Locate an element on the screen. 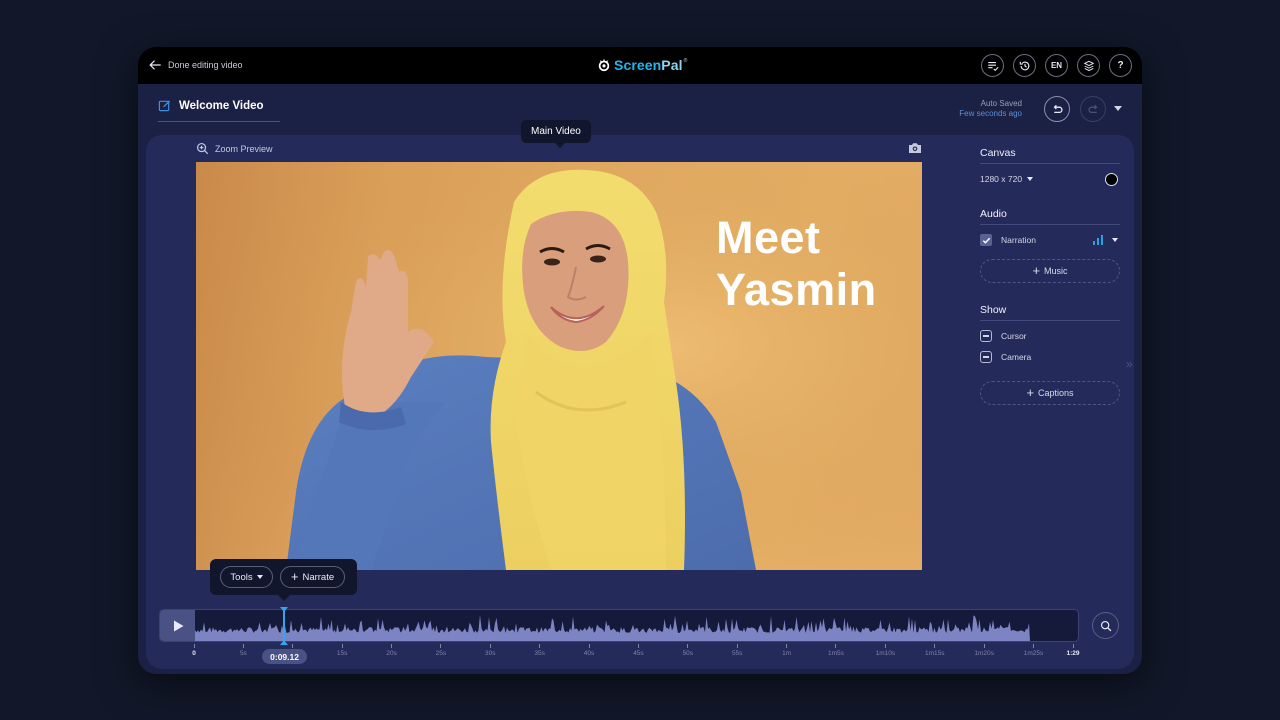  timeline-tick: 50s is located at coordinates (688, 650).